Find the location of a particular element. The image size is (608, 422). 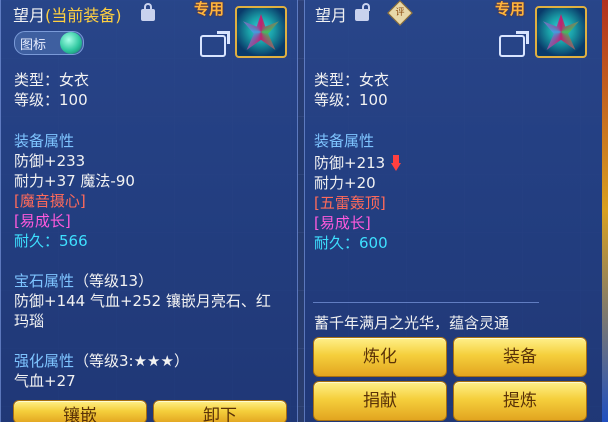

durability: 耐久：566 is located at coordinates (51, 241).